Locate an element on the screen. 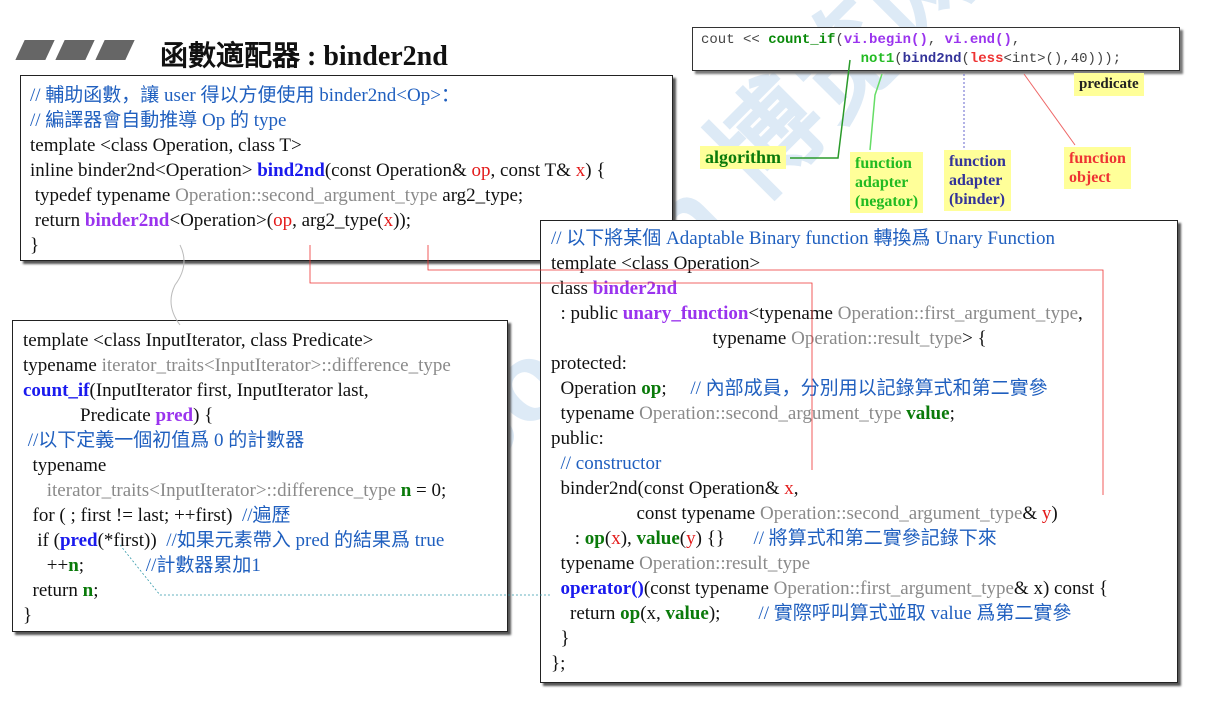 This screenshot has width=1216, height=718. arrow-algorithm is located at coordinates (820, 109).